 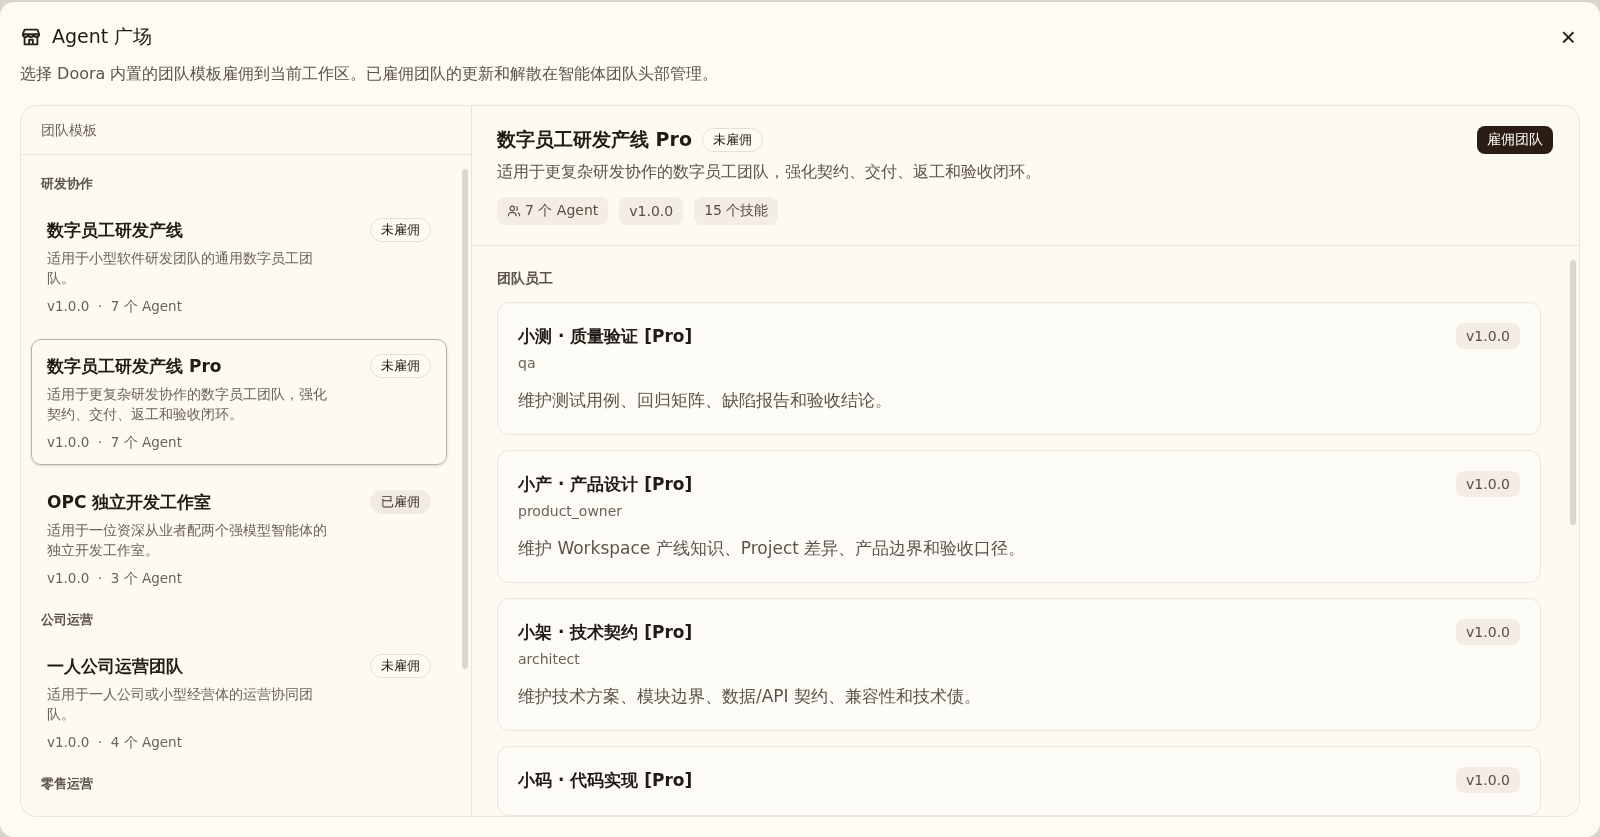 I want to click on template-description: 适用于一人公司或小型经营体的运营协同团队。, so click(x=180, y=704).